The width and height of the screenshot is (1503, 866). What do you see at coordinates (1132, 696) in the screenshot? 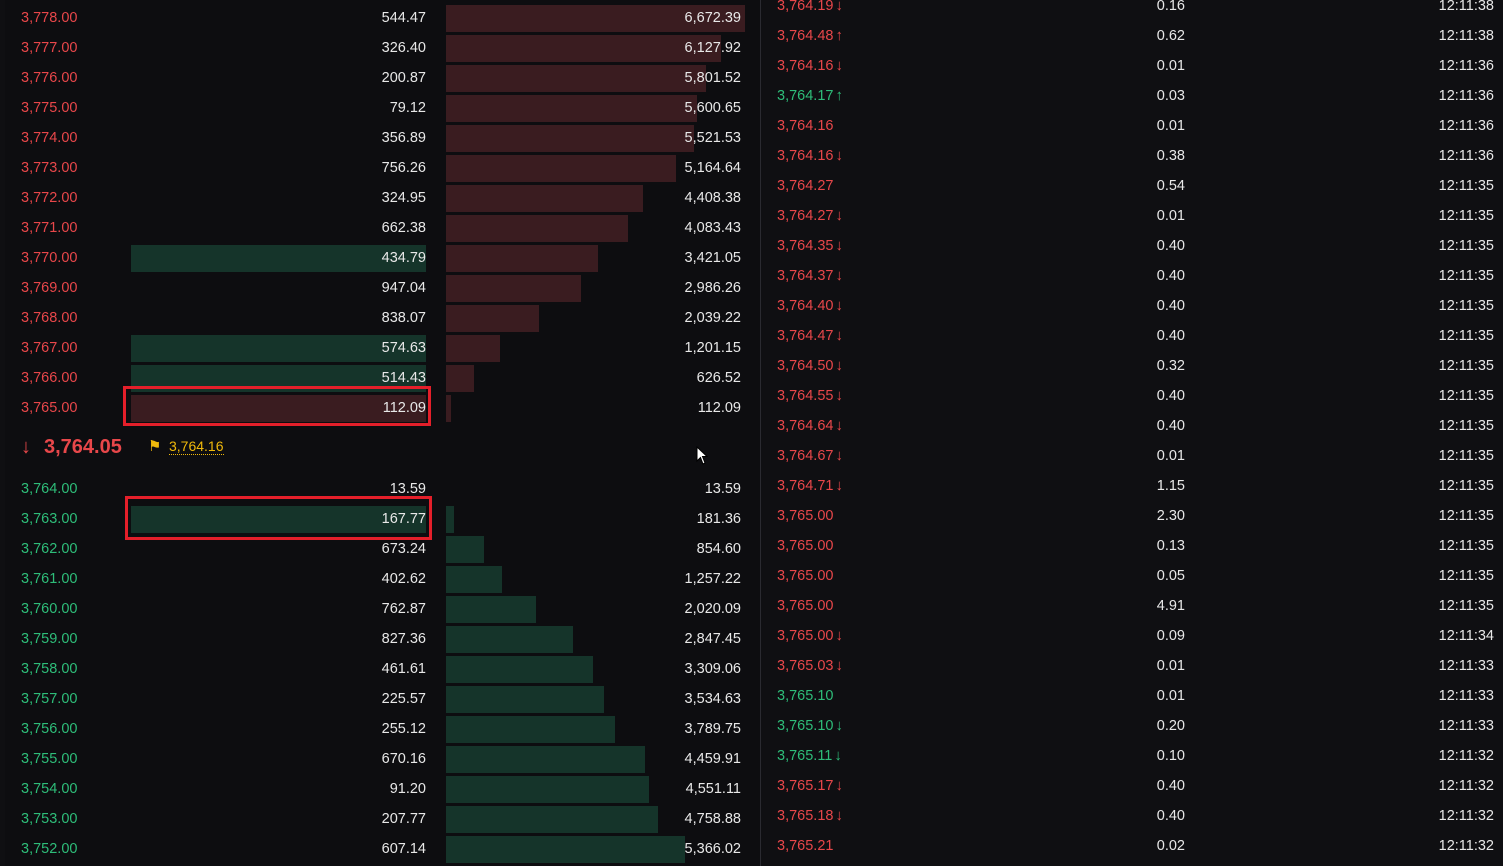
I see `trade-row: 3,765.10 0.01 12:11:33` at bounding box center [1132, 696].